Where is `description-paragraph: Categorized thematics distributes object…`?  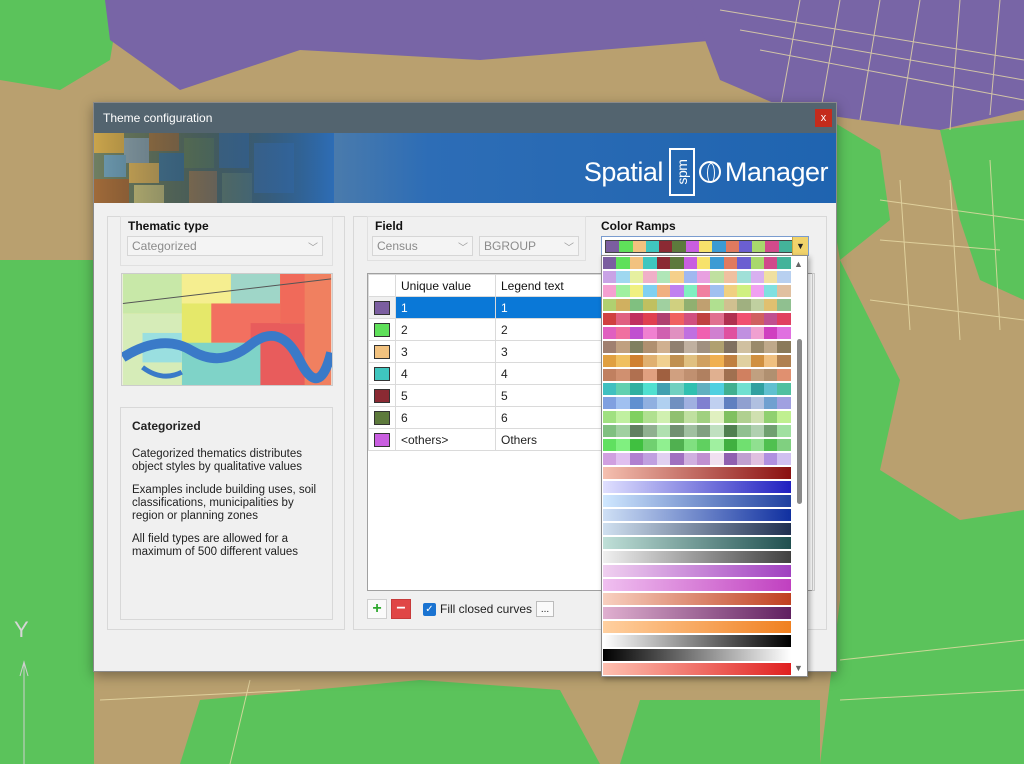 description-paragraph: Categorized thematics distributes object… is located at coordinates (217, 460).